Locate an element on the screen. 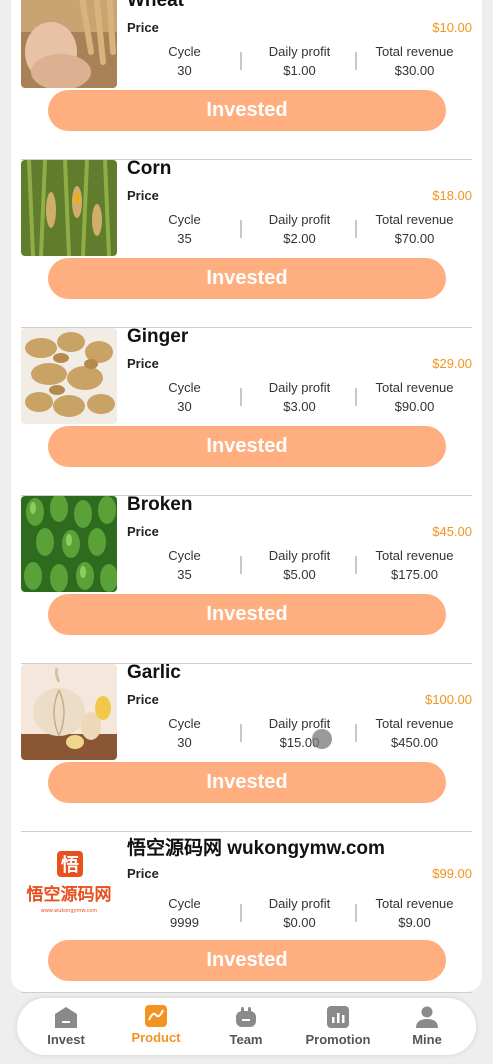 This screenshot has height=1064, width=493. price-value: $45.00 is located at coordinates (452, 531).